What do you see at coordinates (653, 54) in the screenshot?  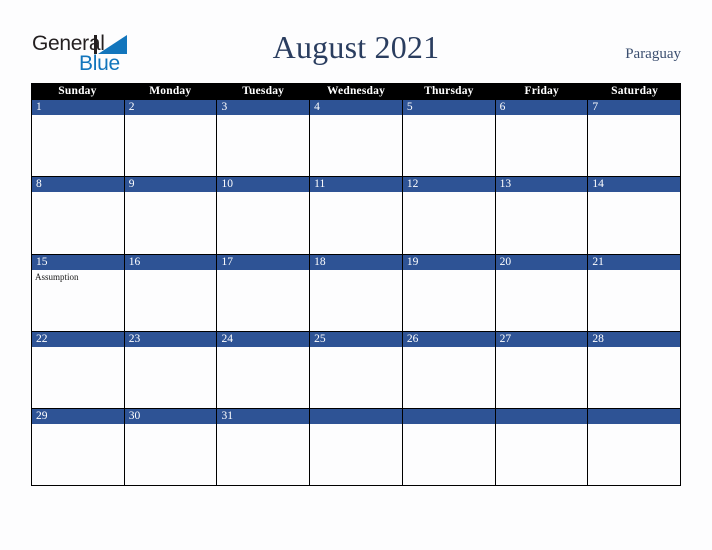 I see `country-label: Paraguay` at bounding box center [653, 54].